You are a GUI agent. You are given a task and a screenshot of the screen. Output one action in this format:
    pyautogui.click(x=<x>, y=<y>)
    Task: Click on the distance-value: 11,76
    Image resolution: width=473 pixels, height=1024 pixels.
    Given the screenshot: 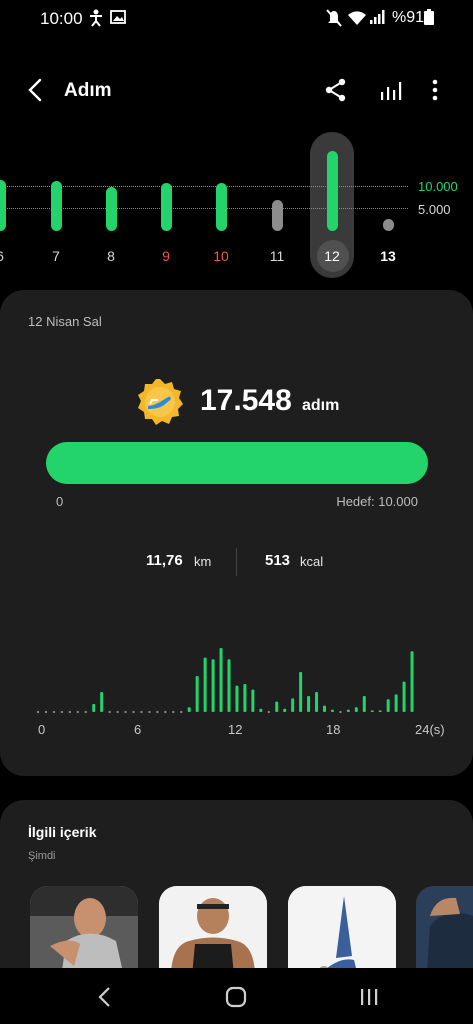 What is the action you would take?
    pyautogui.click(x=164, y=560)
    